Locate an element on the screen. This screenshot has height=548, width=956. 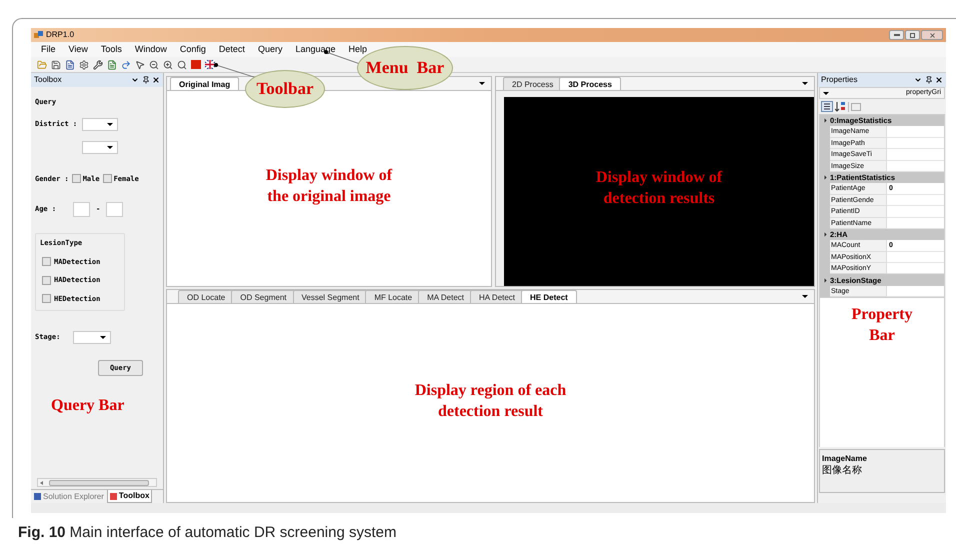
document-icon is located at coordinates (70, 65).